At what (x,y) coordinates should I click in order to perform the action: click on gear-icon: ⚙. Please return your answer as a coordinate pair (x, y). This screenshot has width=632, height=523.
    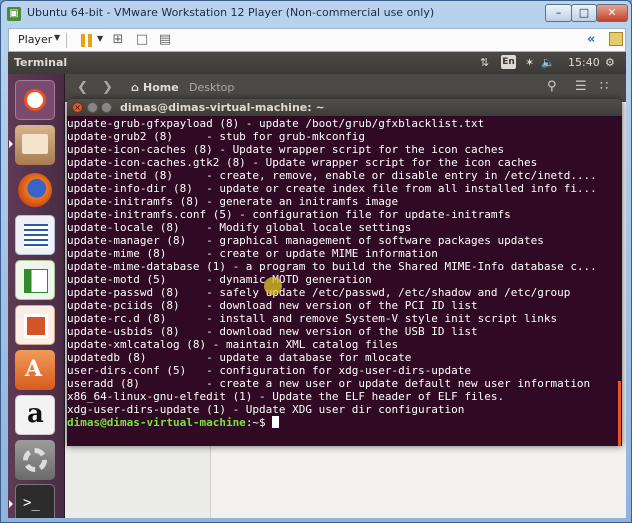
    Looking at the image, I should click on (610, 62).